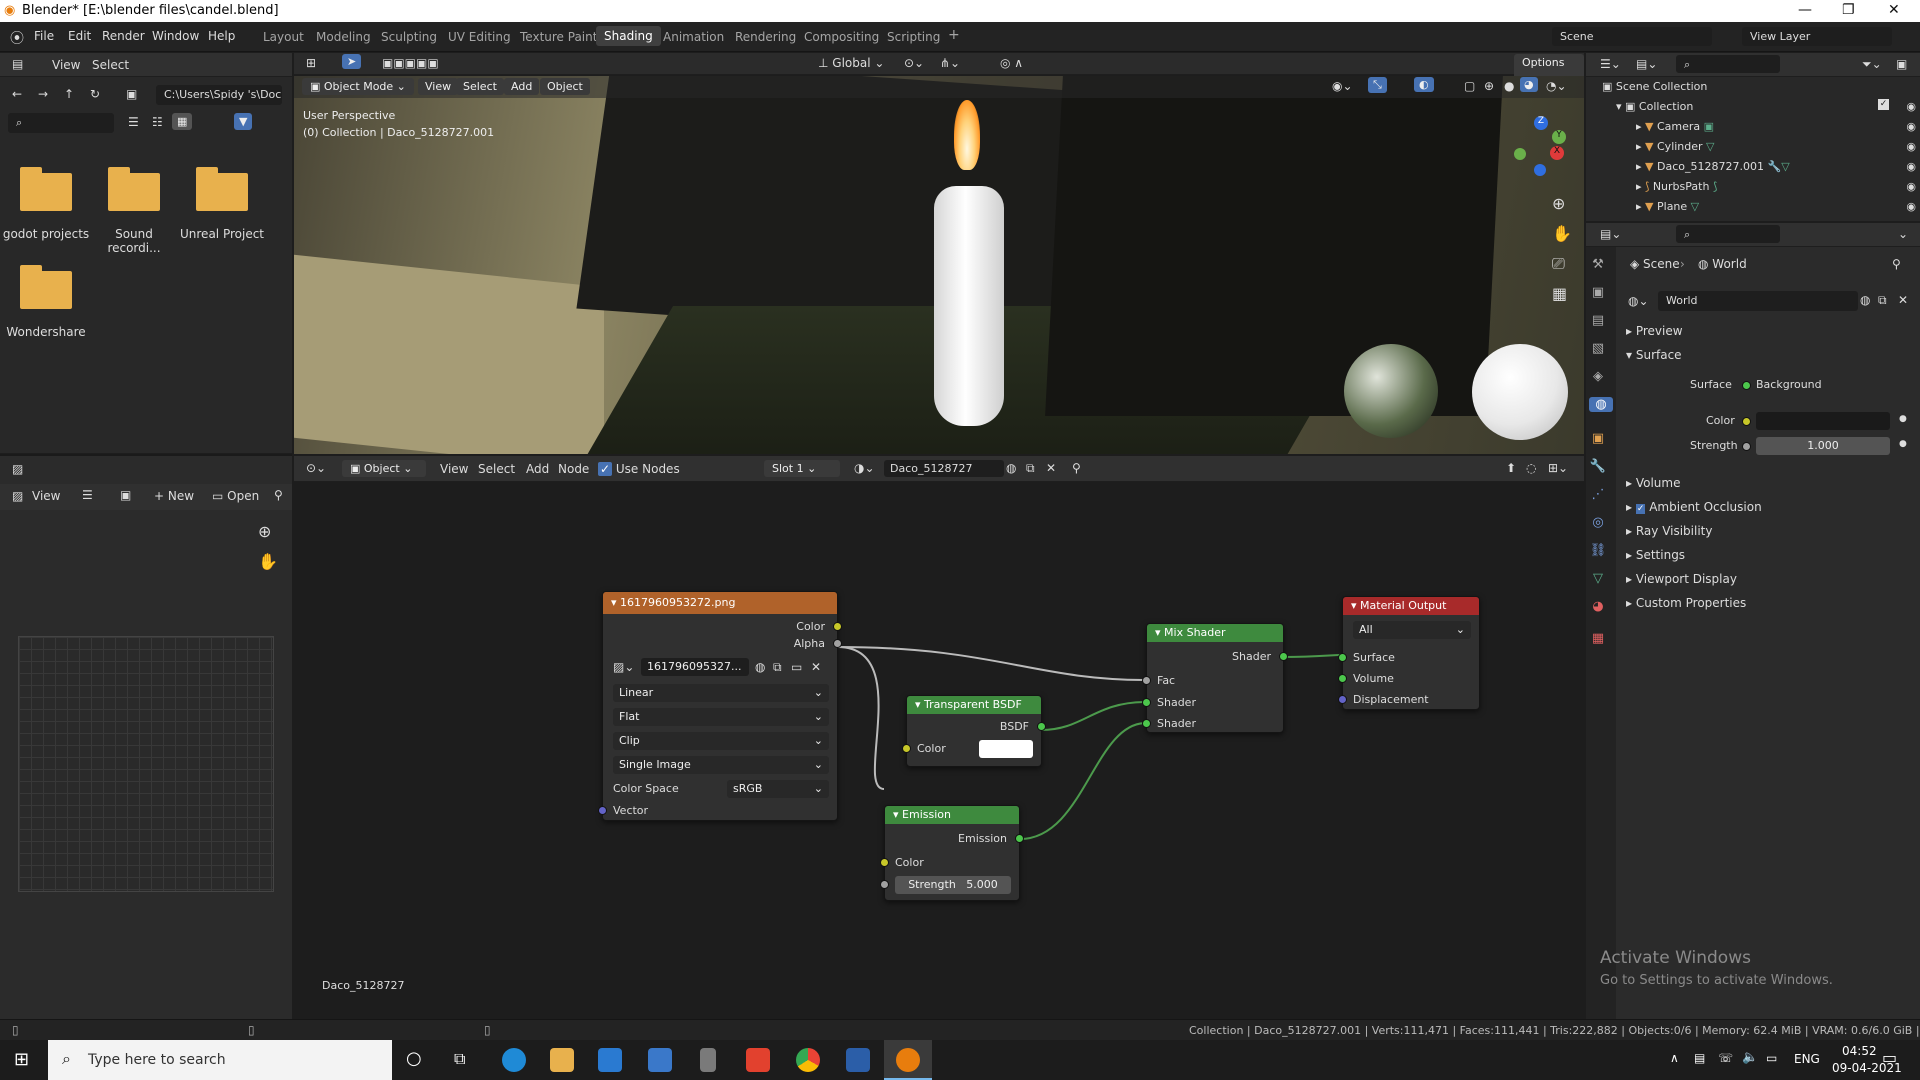  Describe the element at coordinates (1531, 468) in the screenshot. I see `snap-node-icon: ◌` at that location.